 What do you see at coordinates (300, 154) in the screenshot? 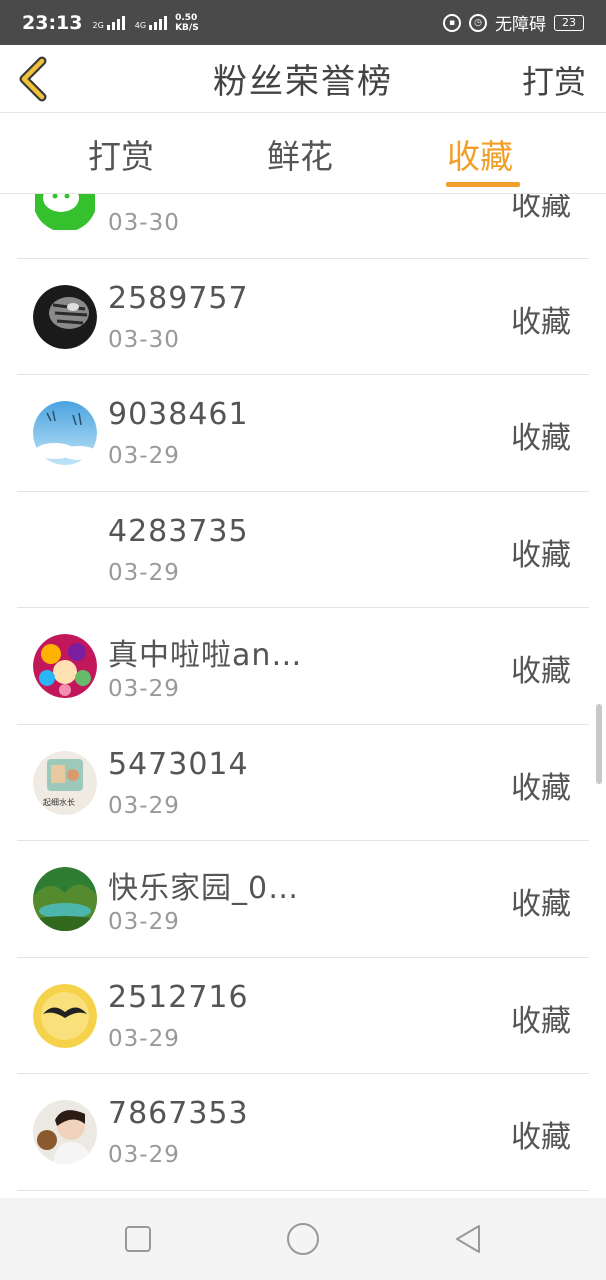
I see `tab-flowers: 鲜花` at bounding box center [300, 154].